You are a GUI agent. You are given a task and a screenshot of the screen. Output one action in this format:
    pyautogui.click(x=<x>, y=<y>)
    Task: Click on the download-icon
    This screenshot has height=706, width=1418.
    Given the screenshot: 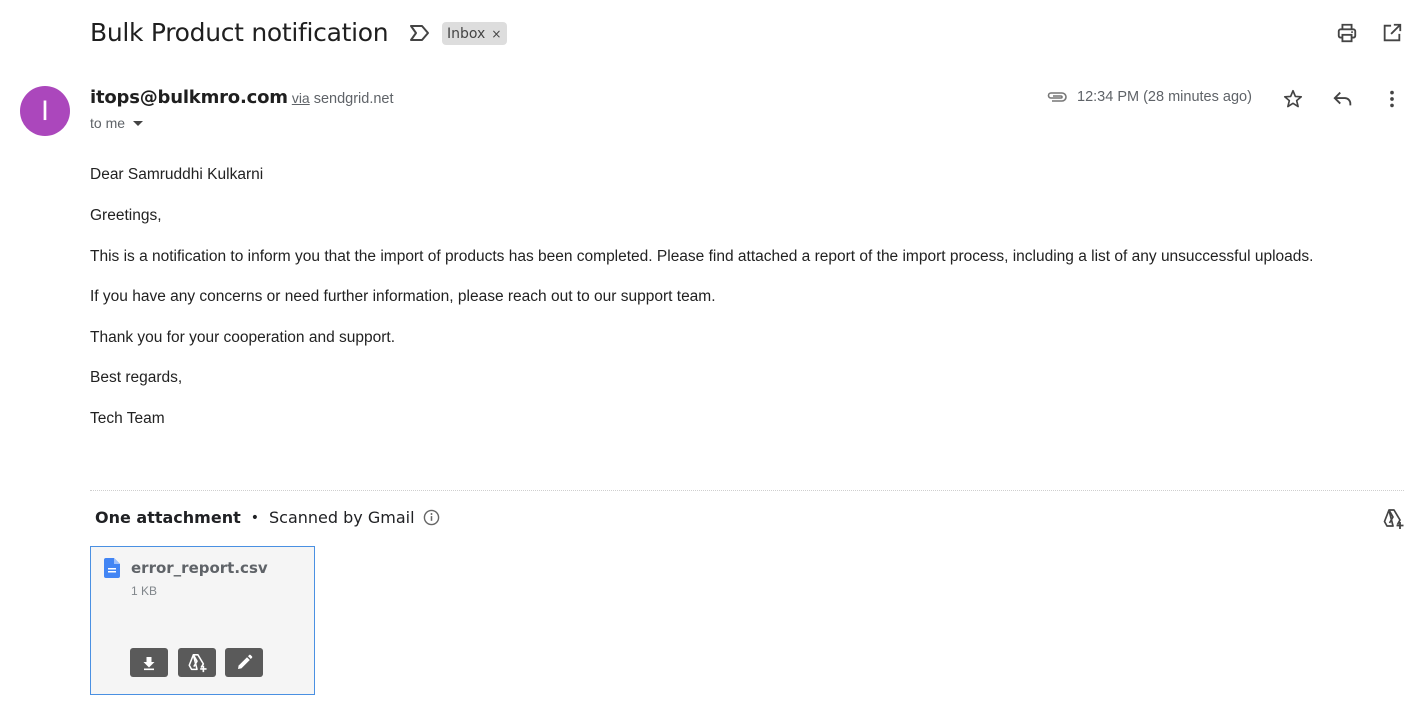 What is the action you would take?
    pyautogui.click(x=149, y=663)
    